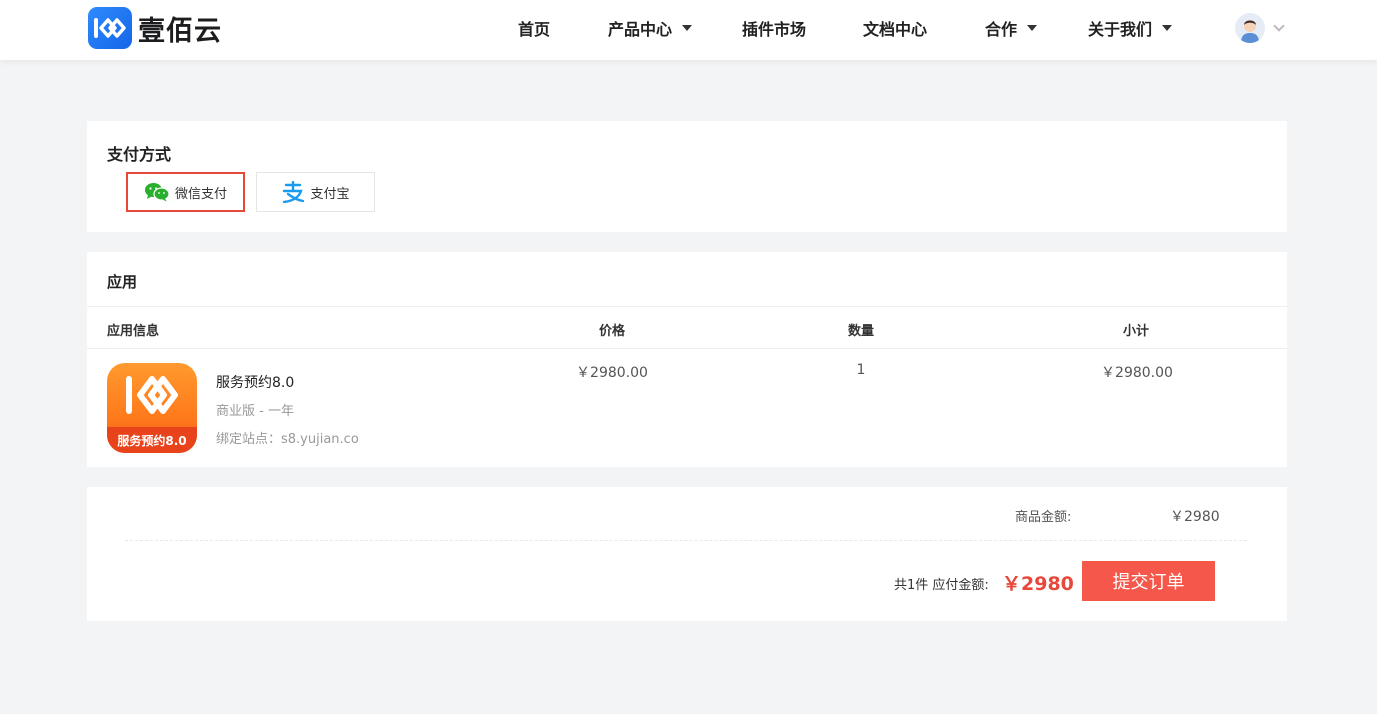 The image size is (1377, 714). I want to click on top-nav-bar: 壹佰云 首页 产品中心 插件市场 文档中心 合作 关于我们, so click(688, 30).